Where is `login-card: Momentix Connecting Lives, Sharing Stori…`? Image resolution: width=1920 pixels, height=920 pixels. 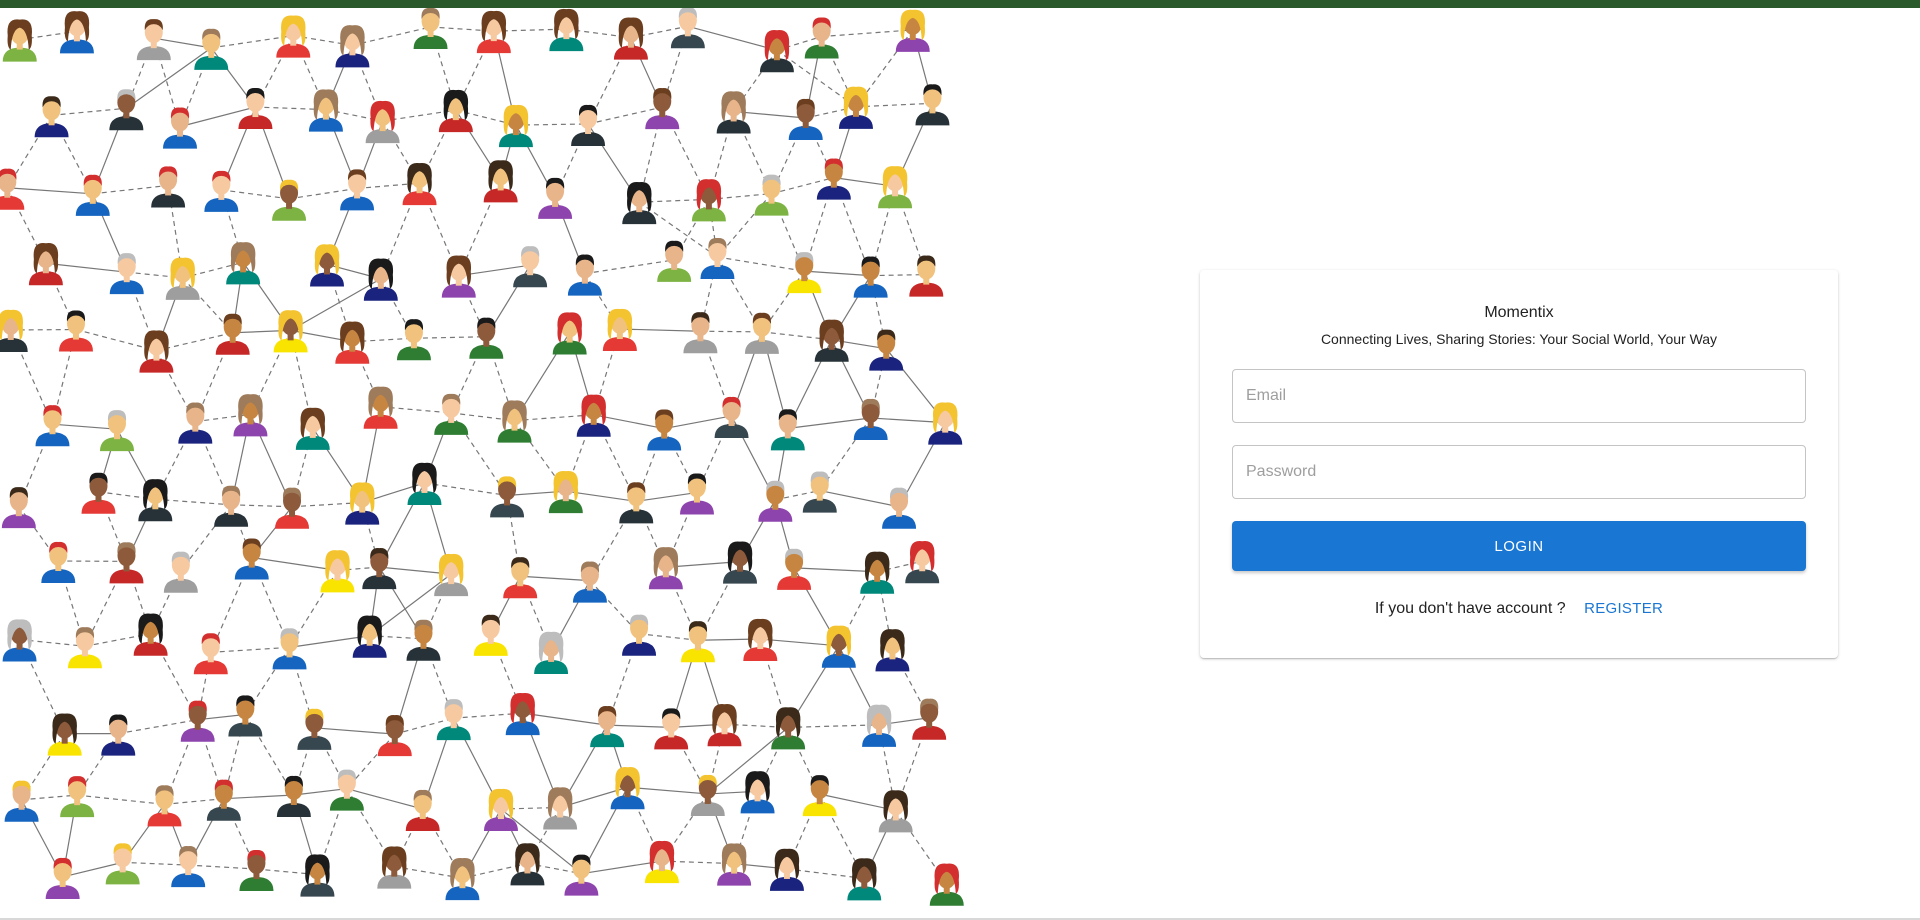 login-card: Momentix Connecting Lives, Sharing Stori… is located at coordinates (1519, 464).